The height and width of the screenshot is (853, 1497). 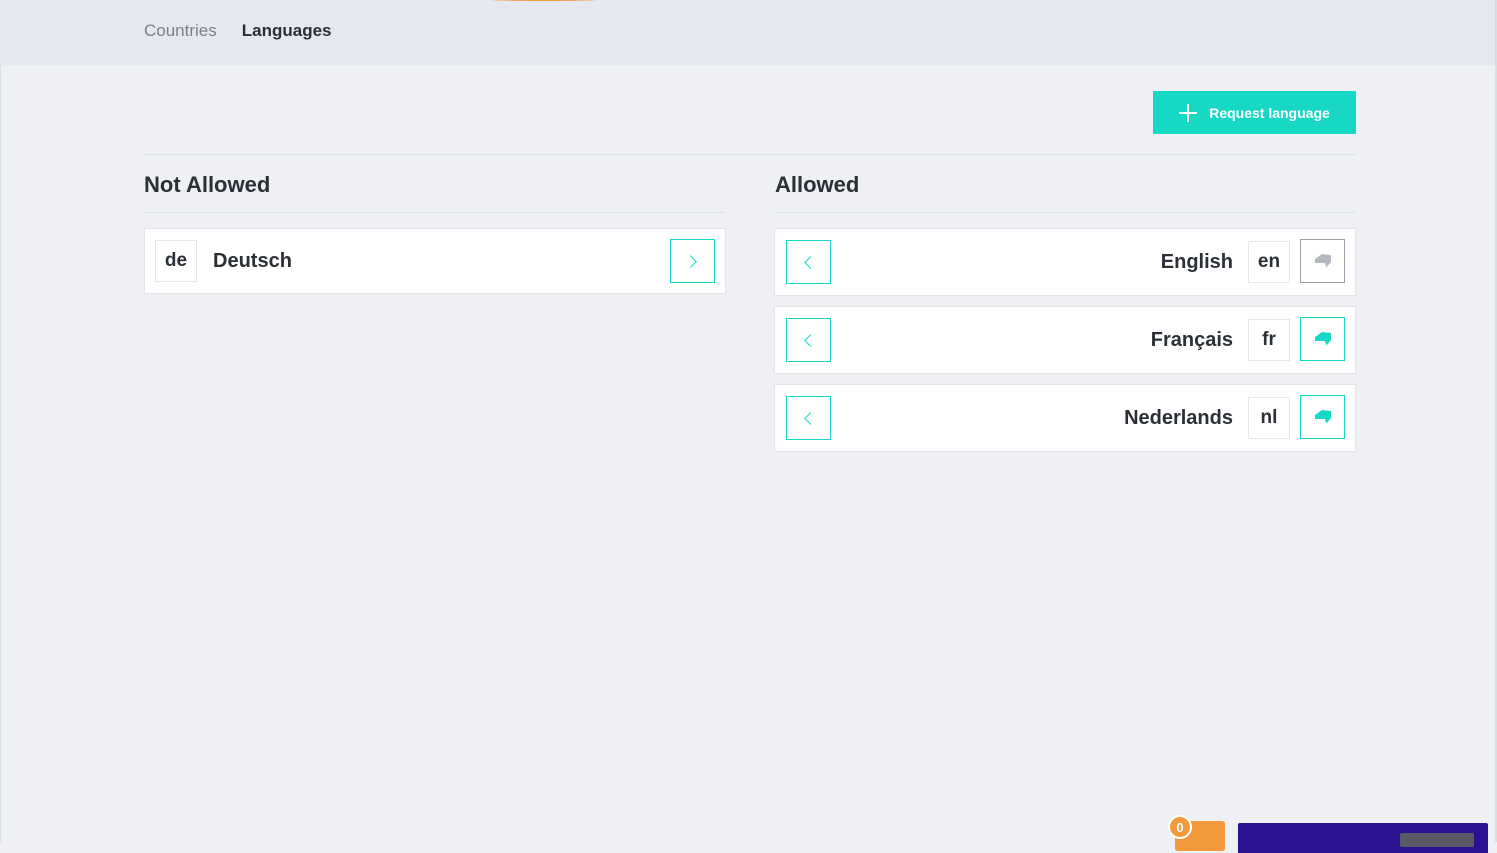 What do you see at coordinates (1269, 340) in the screenshot?
I see `language-code-badge: fr` at bounding box center [1269, 340].